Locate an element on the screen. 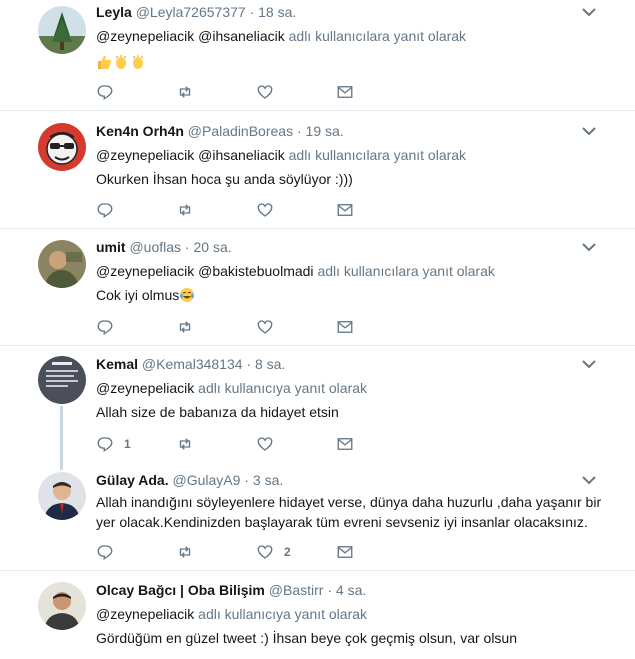 The image size is (635, 659). tweet-text: Cok iyi olmus is located at coordinates (350, 295).